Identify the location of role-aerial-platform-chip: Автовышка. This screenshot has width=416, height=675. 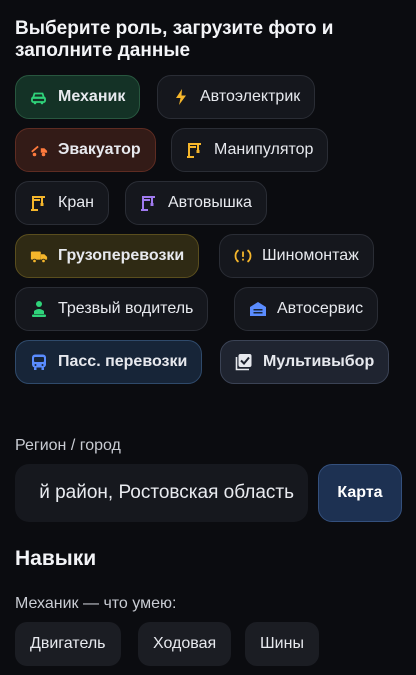
(196, 203).